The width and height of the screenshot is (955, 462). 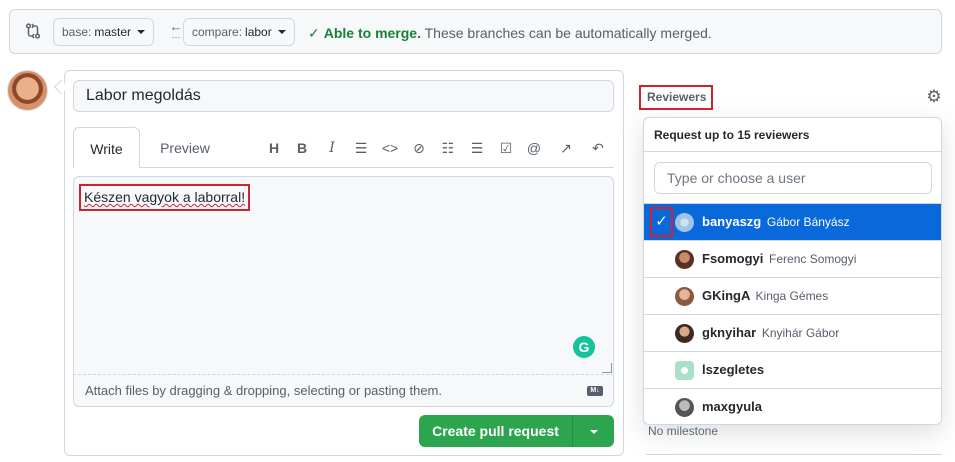 I want to click on reviewer-login: Fsomogyi, so click(x=733, y=258).